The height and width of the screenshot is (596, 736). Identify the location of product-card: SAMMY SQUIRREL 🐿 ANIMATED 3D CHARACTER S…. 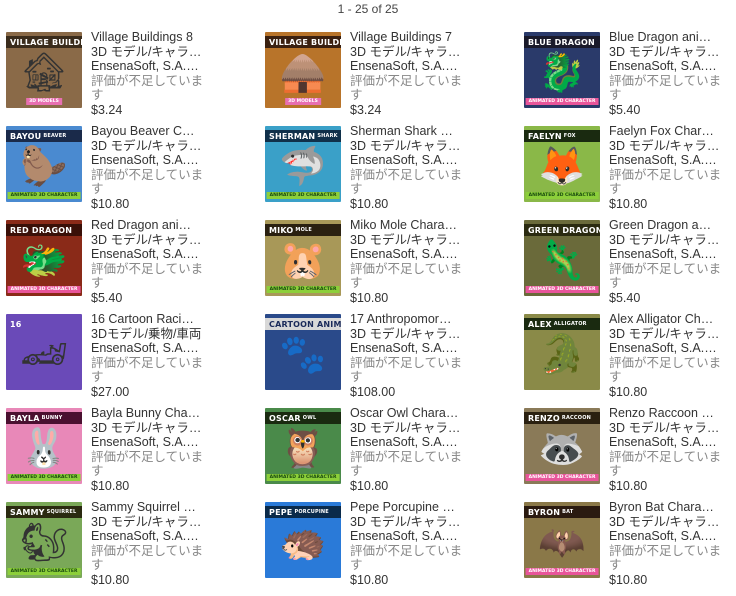
(135, 548).